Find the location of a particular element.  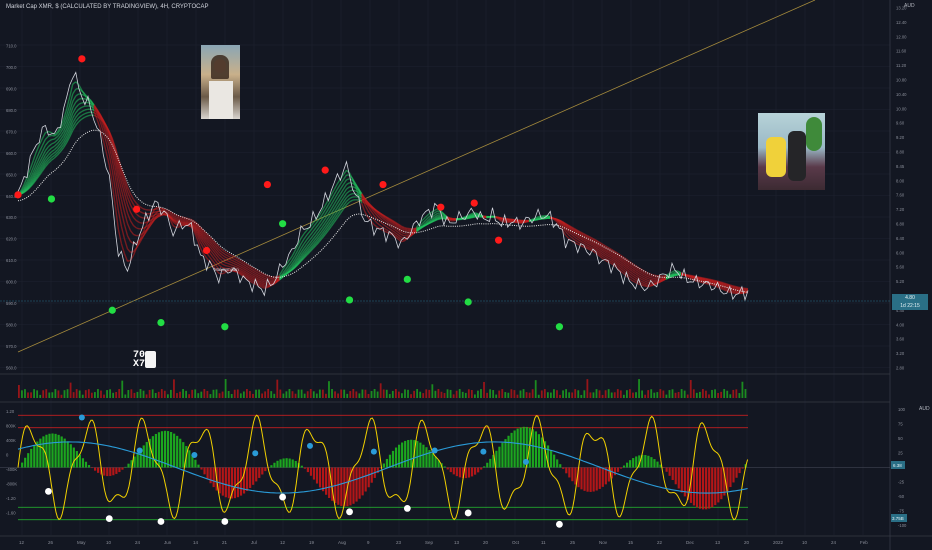

right-tick: 8.00 is located at coordinates (900, 180).